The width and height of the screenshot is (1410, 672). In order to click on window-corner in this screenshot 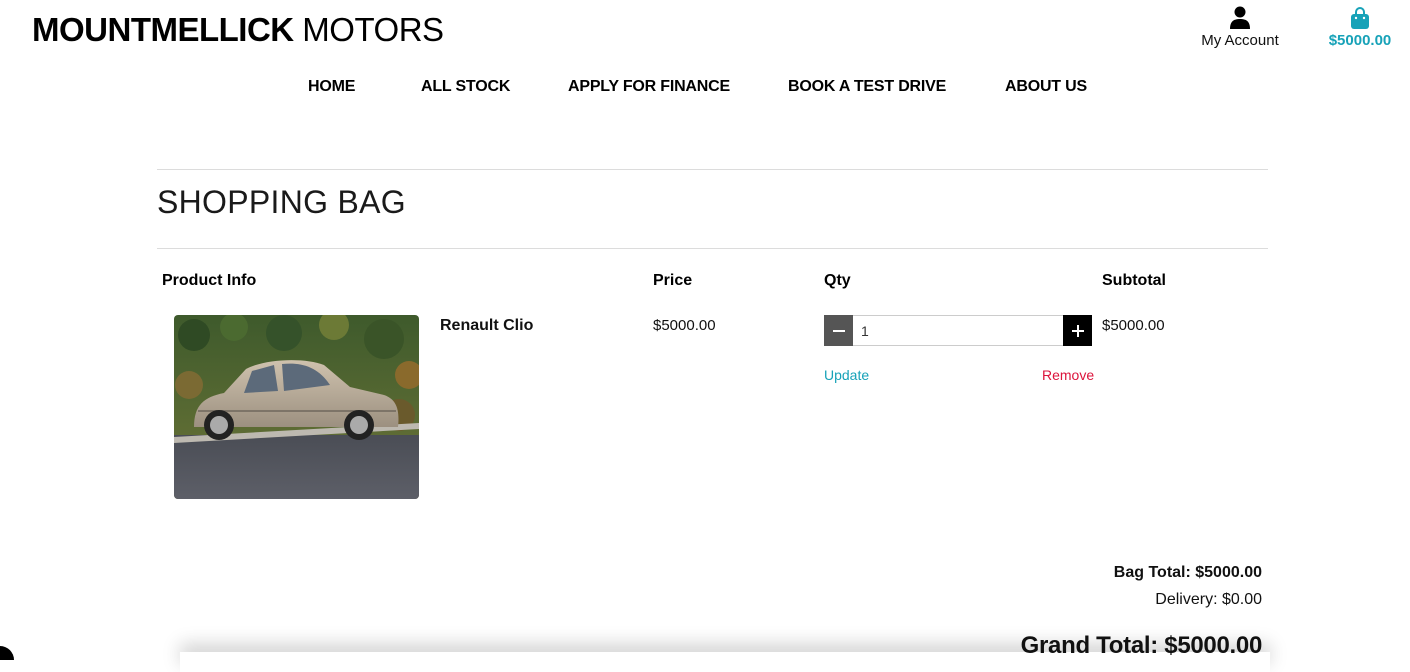, I will do `click(7, 653)`.